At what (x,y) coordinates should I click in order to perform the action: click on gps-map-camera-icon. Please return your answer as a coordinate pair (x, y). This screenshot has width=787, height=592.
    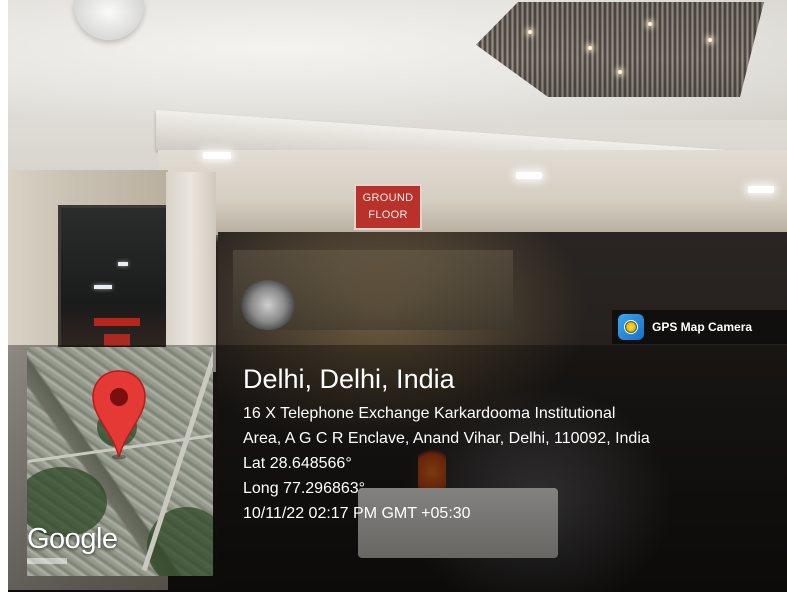
    Looking at the image, I should click on (631, 327).